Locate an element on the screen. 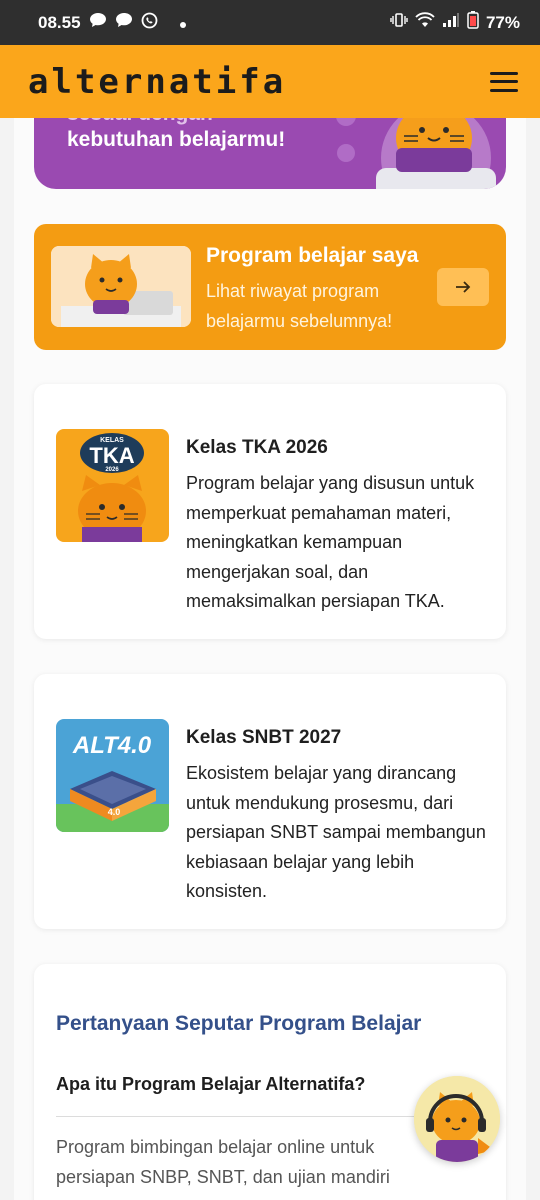 This screenshot has width=540, height=1200. vibrate-icon is located at coordinates (399, 22).